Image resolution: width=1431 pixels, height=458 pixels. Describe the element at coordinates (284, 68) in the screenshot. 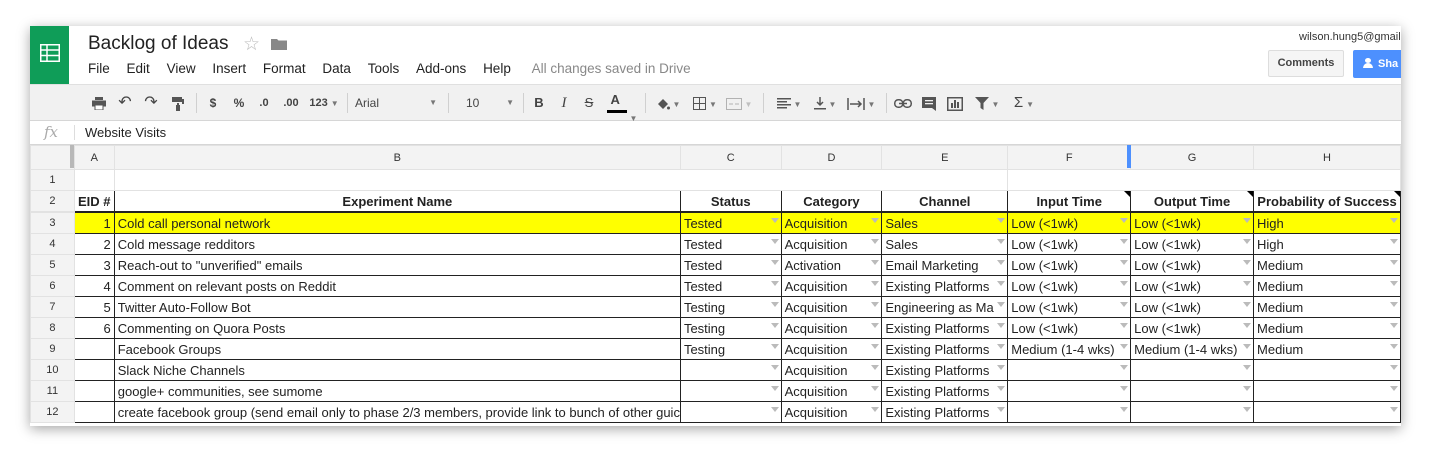

I see `menu-format: Format` at that location.